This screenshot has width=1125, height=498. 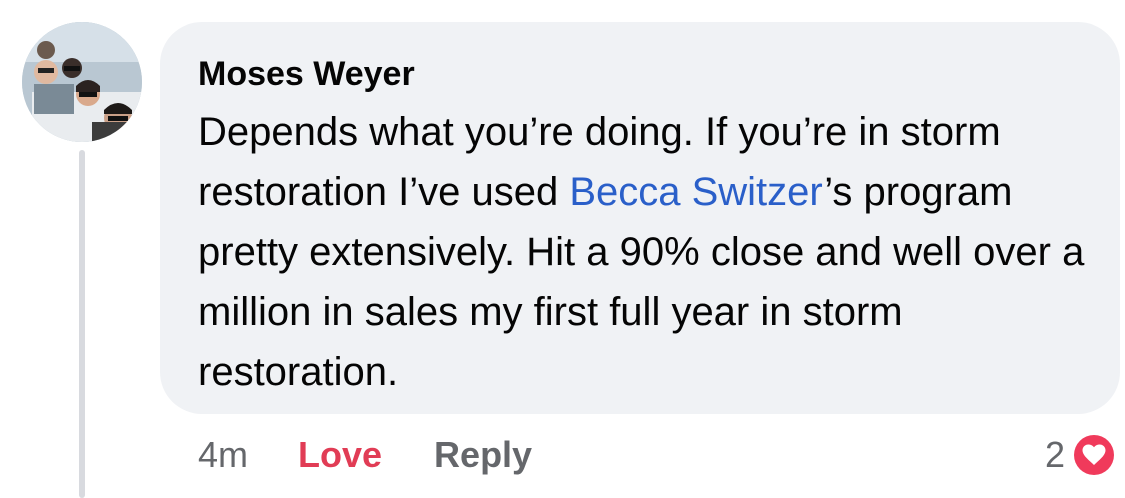 I want to click on comment-actions: 4m Love Reply, so click(x=365, y=455).